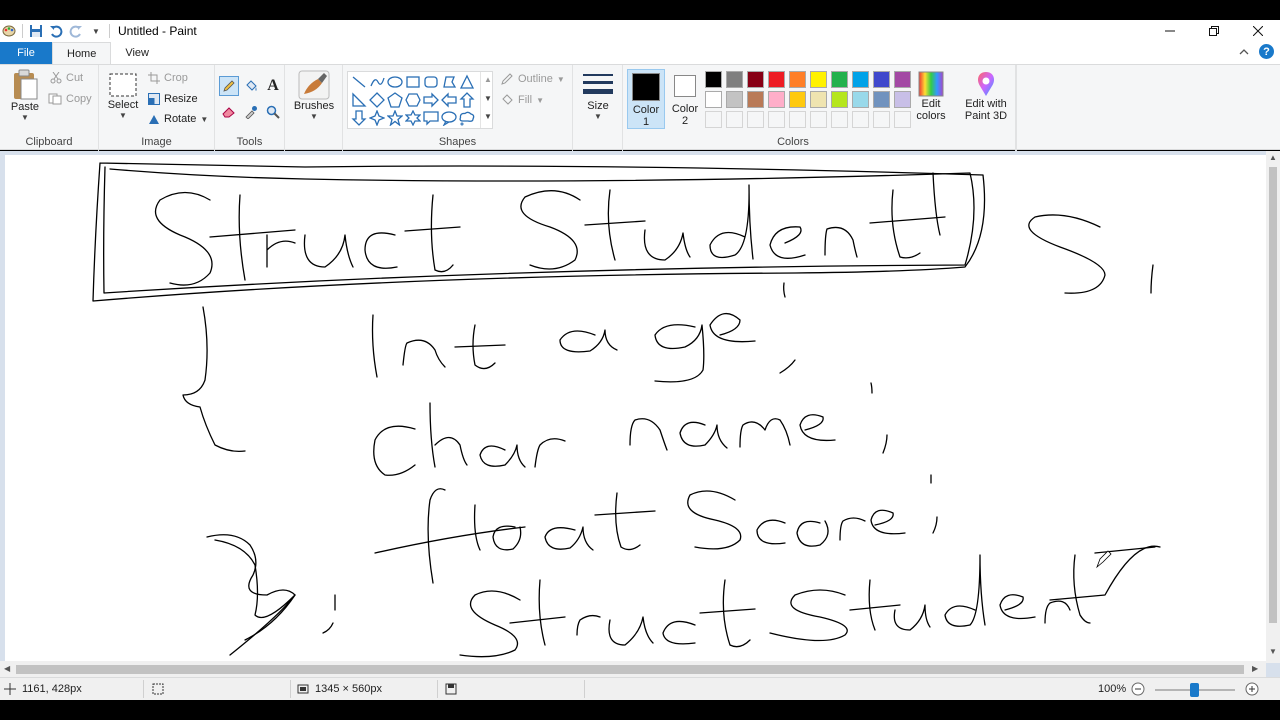 The image size is (1280, 720). I want to click on rounded-rectangle-shape-icon, so click(431, 82).